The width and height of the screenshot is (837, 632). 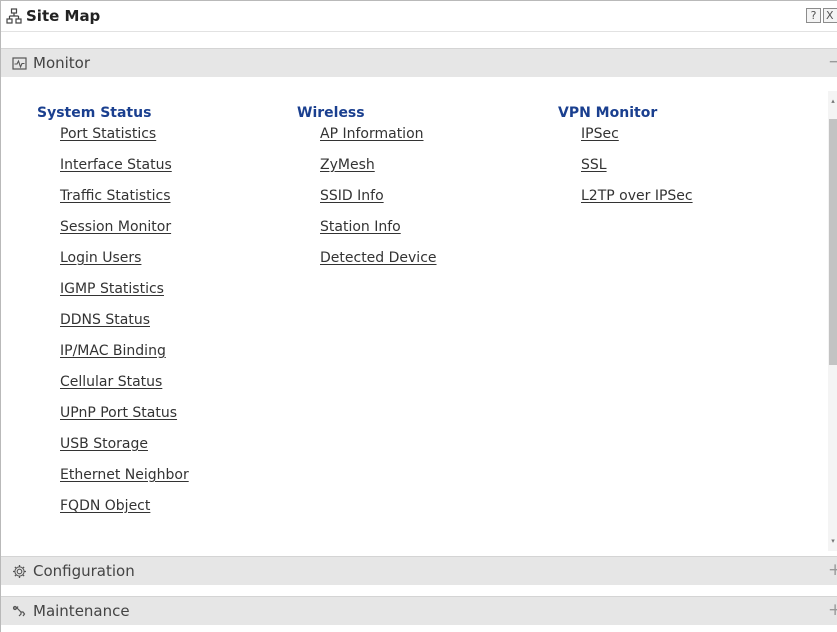 I want to click on title-bar: Site Map ? X, so click(x=419, y=16).